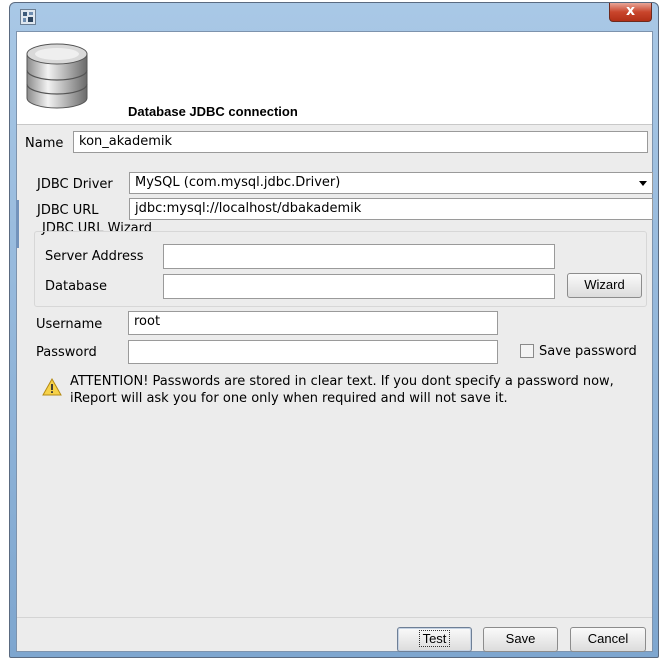  What do you see at coordinates (66, 352) in the screenshot?
I see `password-label: Password` at bounding box center [66, 352].